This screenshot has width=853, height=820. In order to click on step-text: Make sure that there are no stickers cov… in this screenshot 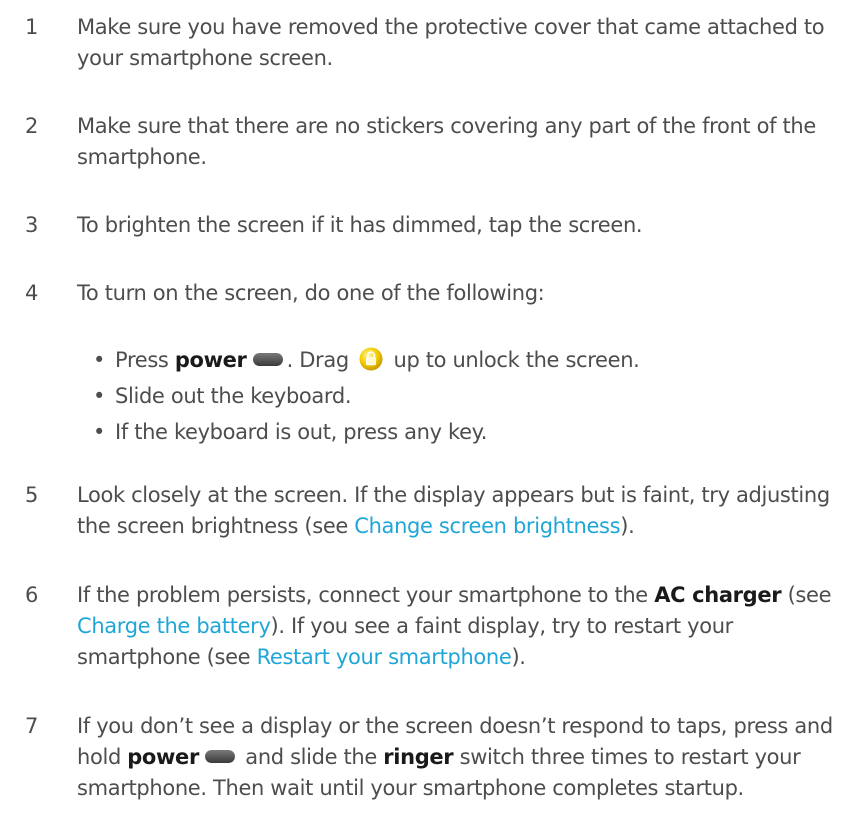, I will do `click(446, 141)`.